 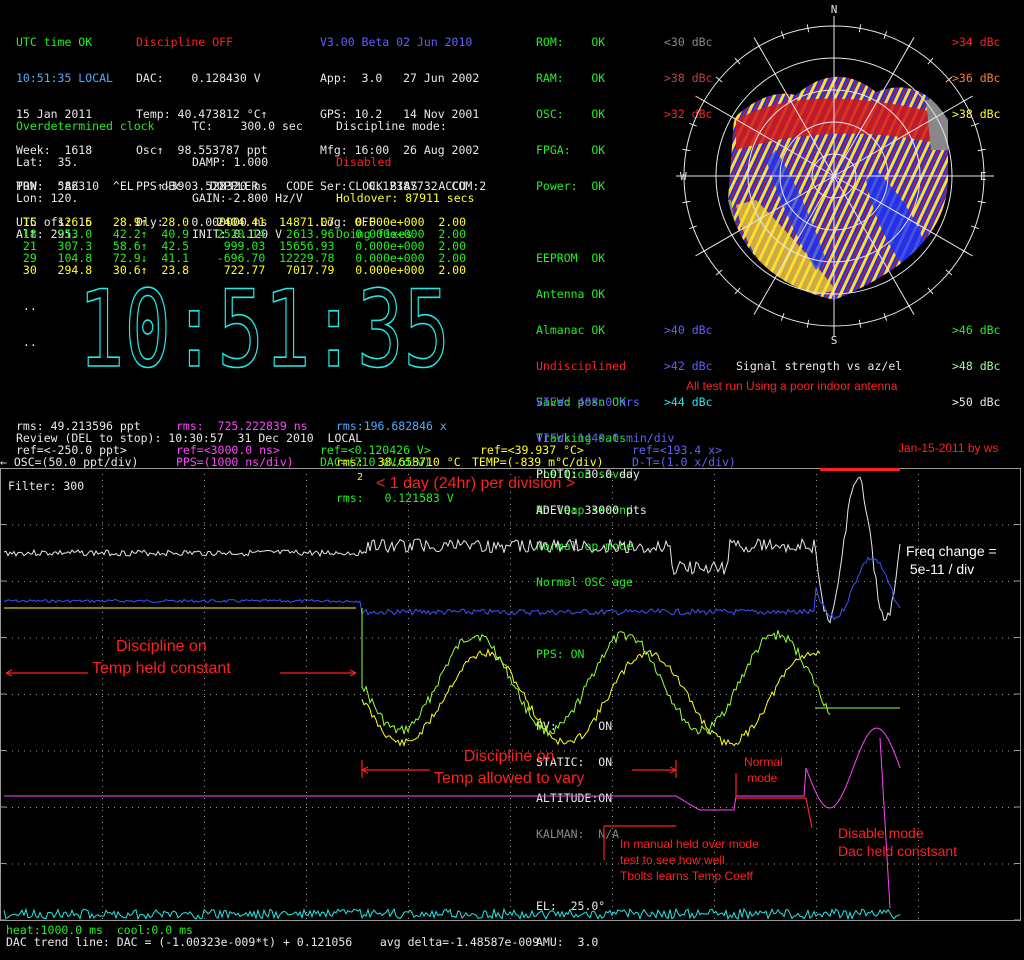 I want to click on legend-gt48: >48 dBc, so click(x=976, y=366).